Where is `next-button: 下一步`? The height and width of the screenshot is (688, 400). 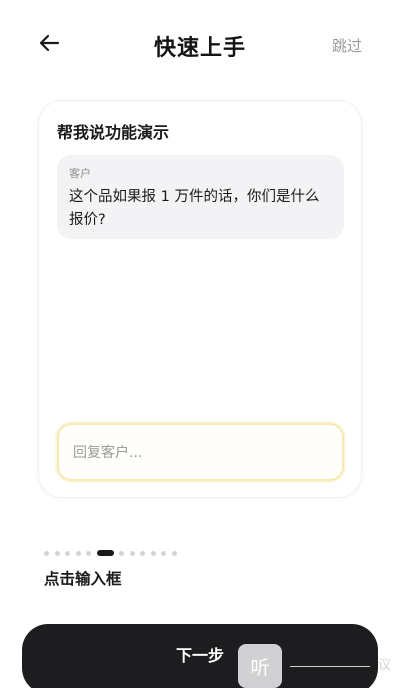 next-button: 下一步 is located at coordinates (200, 656).